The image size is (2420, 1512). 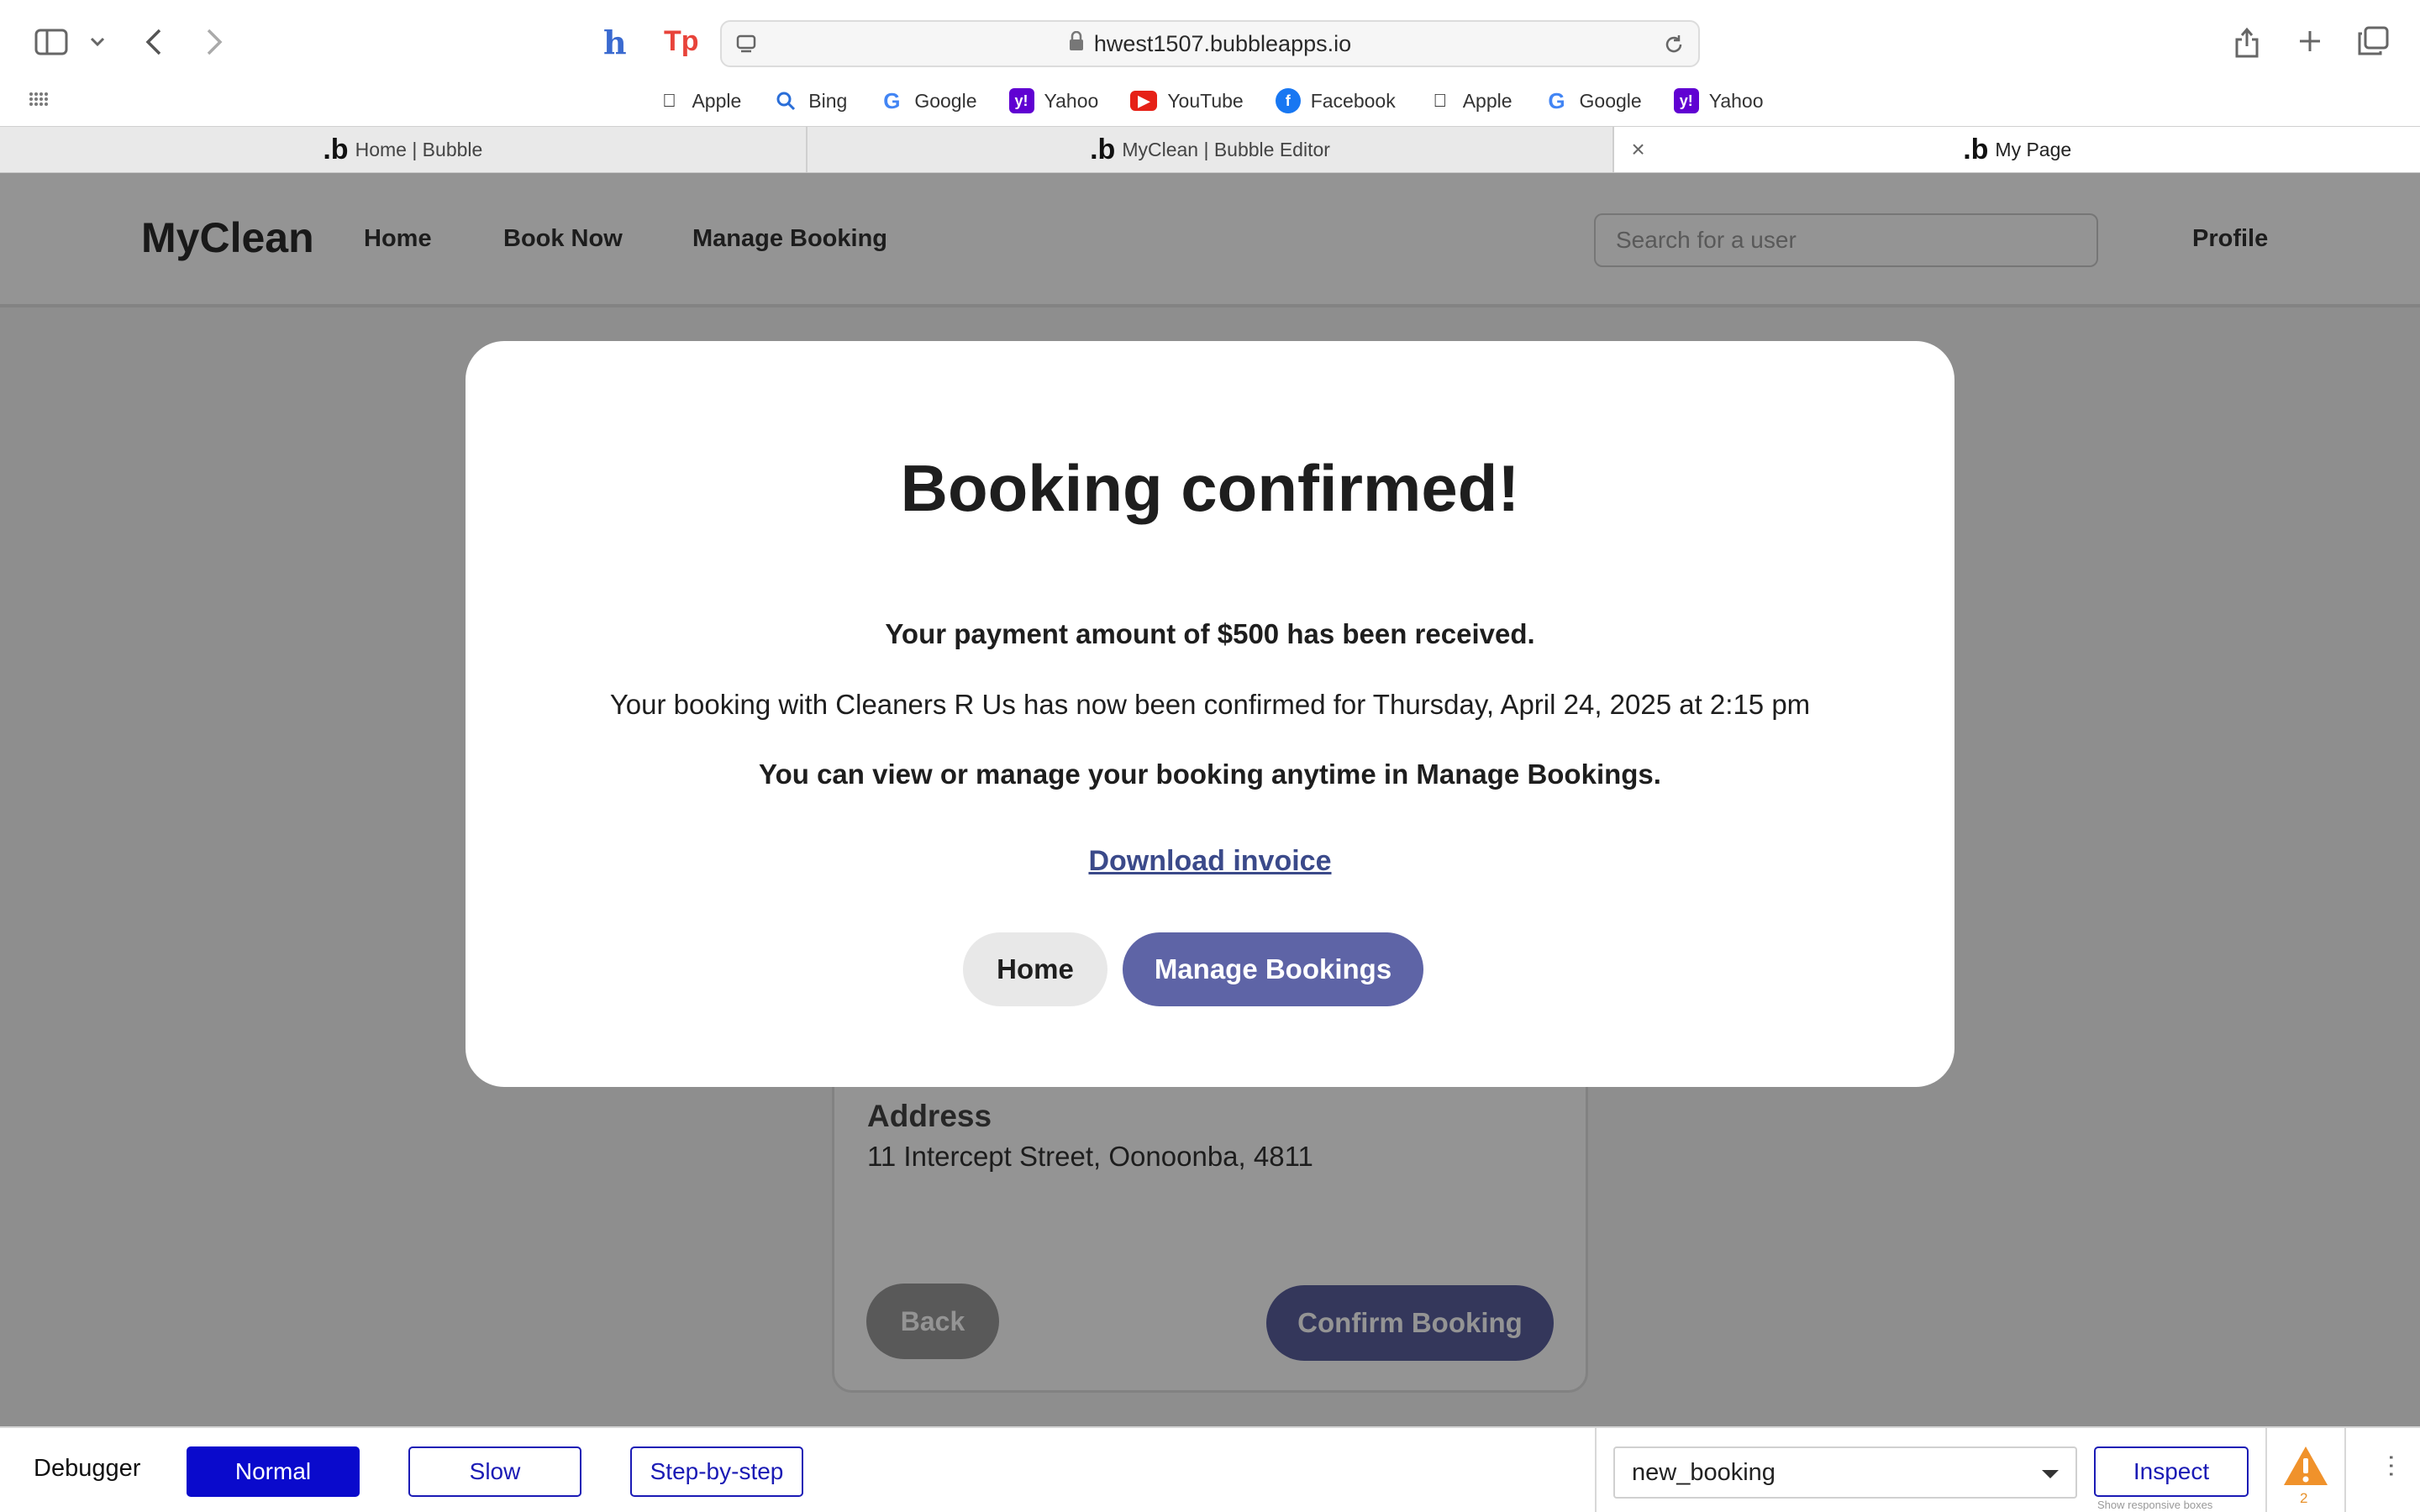 What do you see at coordinates (1076, 43) in the screenshot?
I see `lock-icon` at bounding box center [1076, 43].